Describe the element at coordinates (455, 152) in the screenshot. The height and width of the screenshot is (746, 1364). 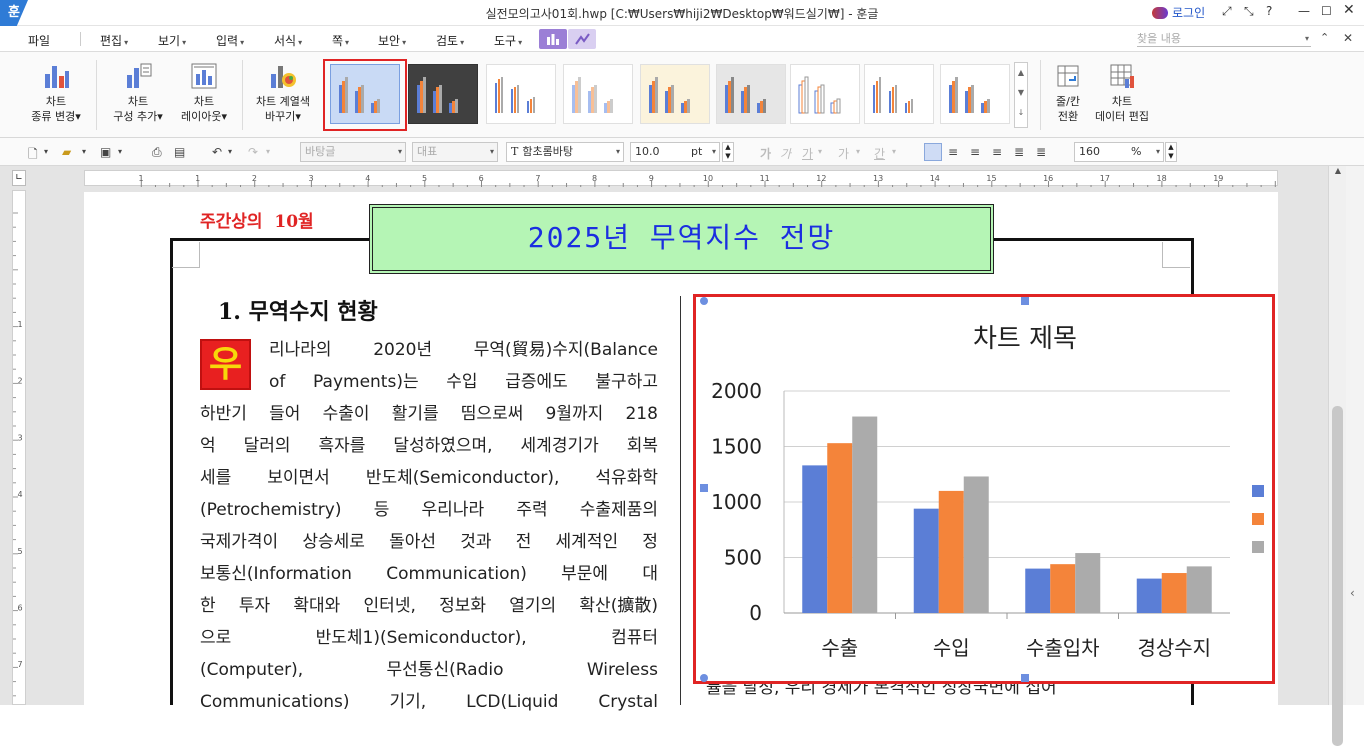
I see `outline-select: 대표 ▾` at that location.